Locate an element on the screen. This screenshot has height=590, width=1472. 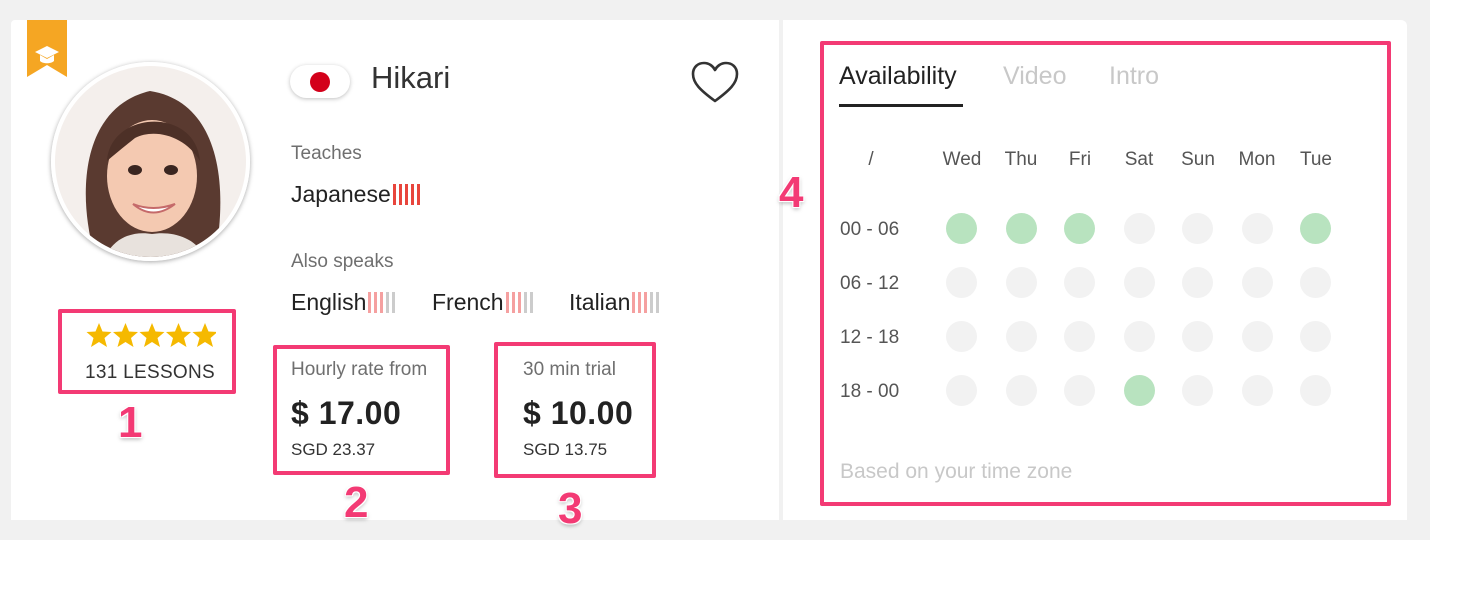
annotation-number-1: 1 is located at coordinates (130, 422).